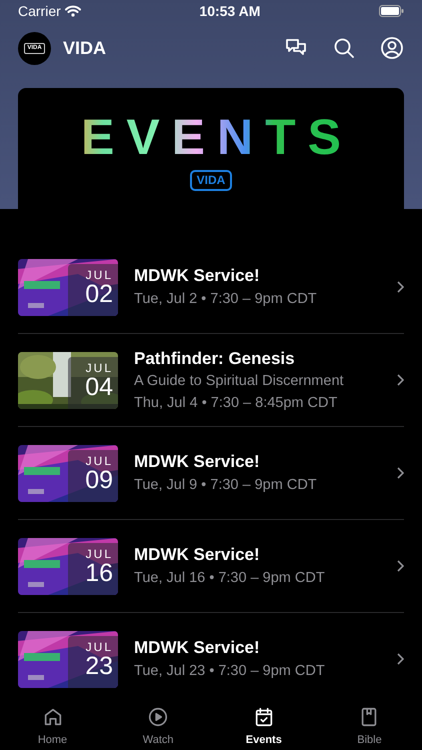 This screenshot has height=750, width=422. Describe the element at coordinates (85, 48) in the screenshot. I see `app-title: VIDA` at that location.